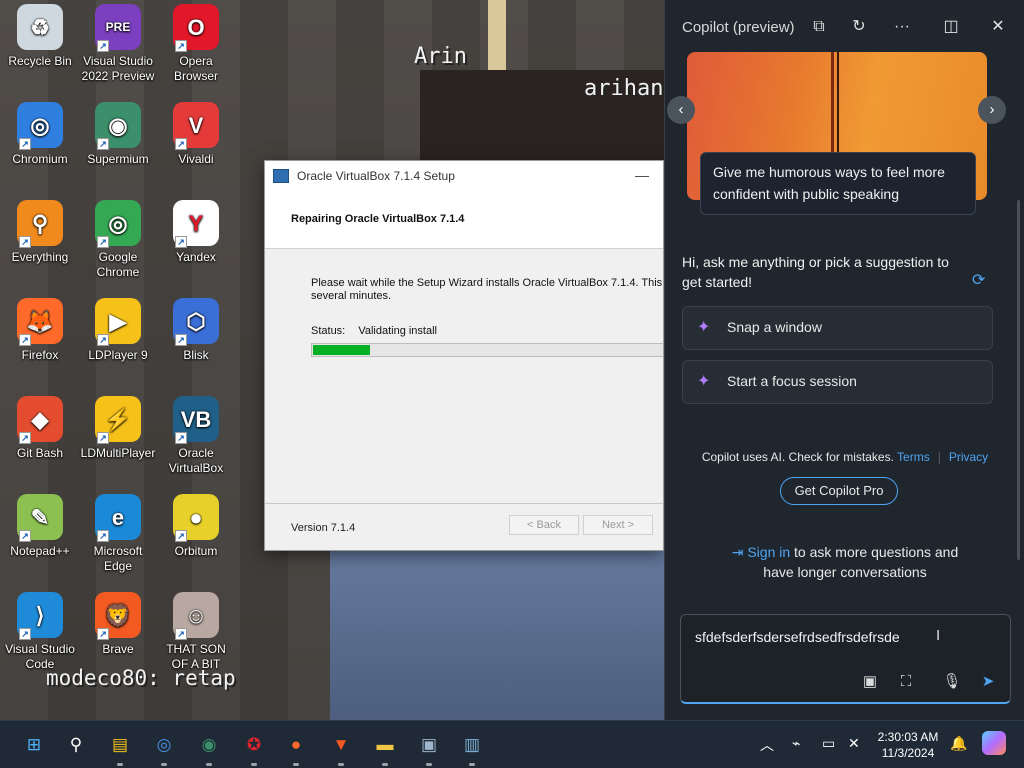 The width and height of the screenshot is (1024, 768). I want to click on display-icon: ▭, so click(828, 743).